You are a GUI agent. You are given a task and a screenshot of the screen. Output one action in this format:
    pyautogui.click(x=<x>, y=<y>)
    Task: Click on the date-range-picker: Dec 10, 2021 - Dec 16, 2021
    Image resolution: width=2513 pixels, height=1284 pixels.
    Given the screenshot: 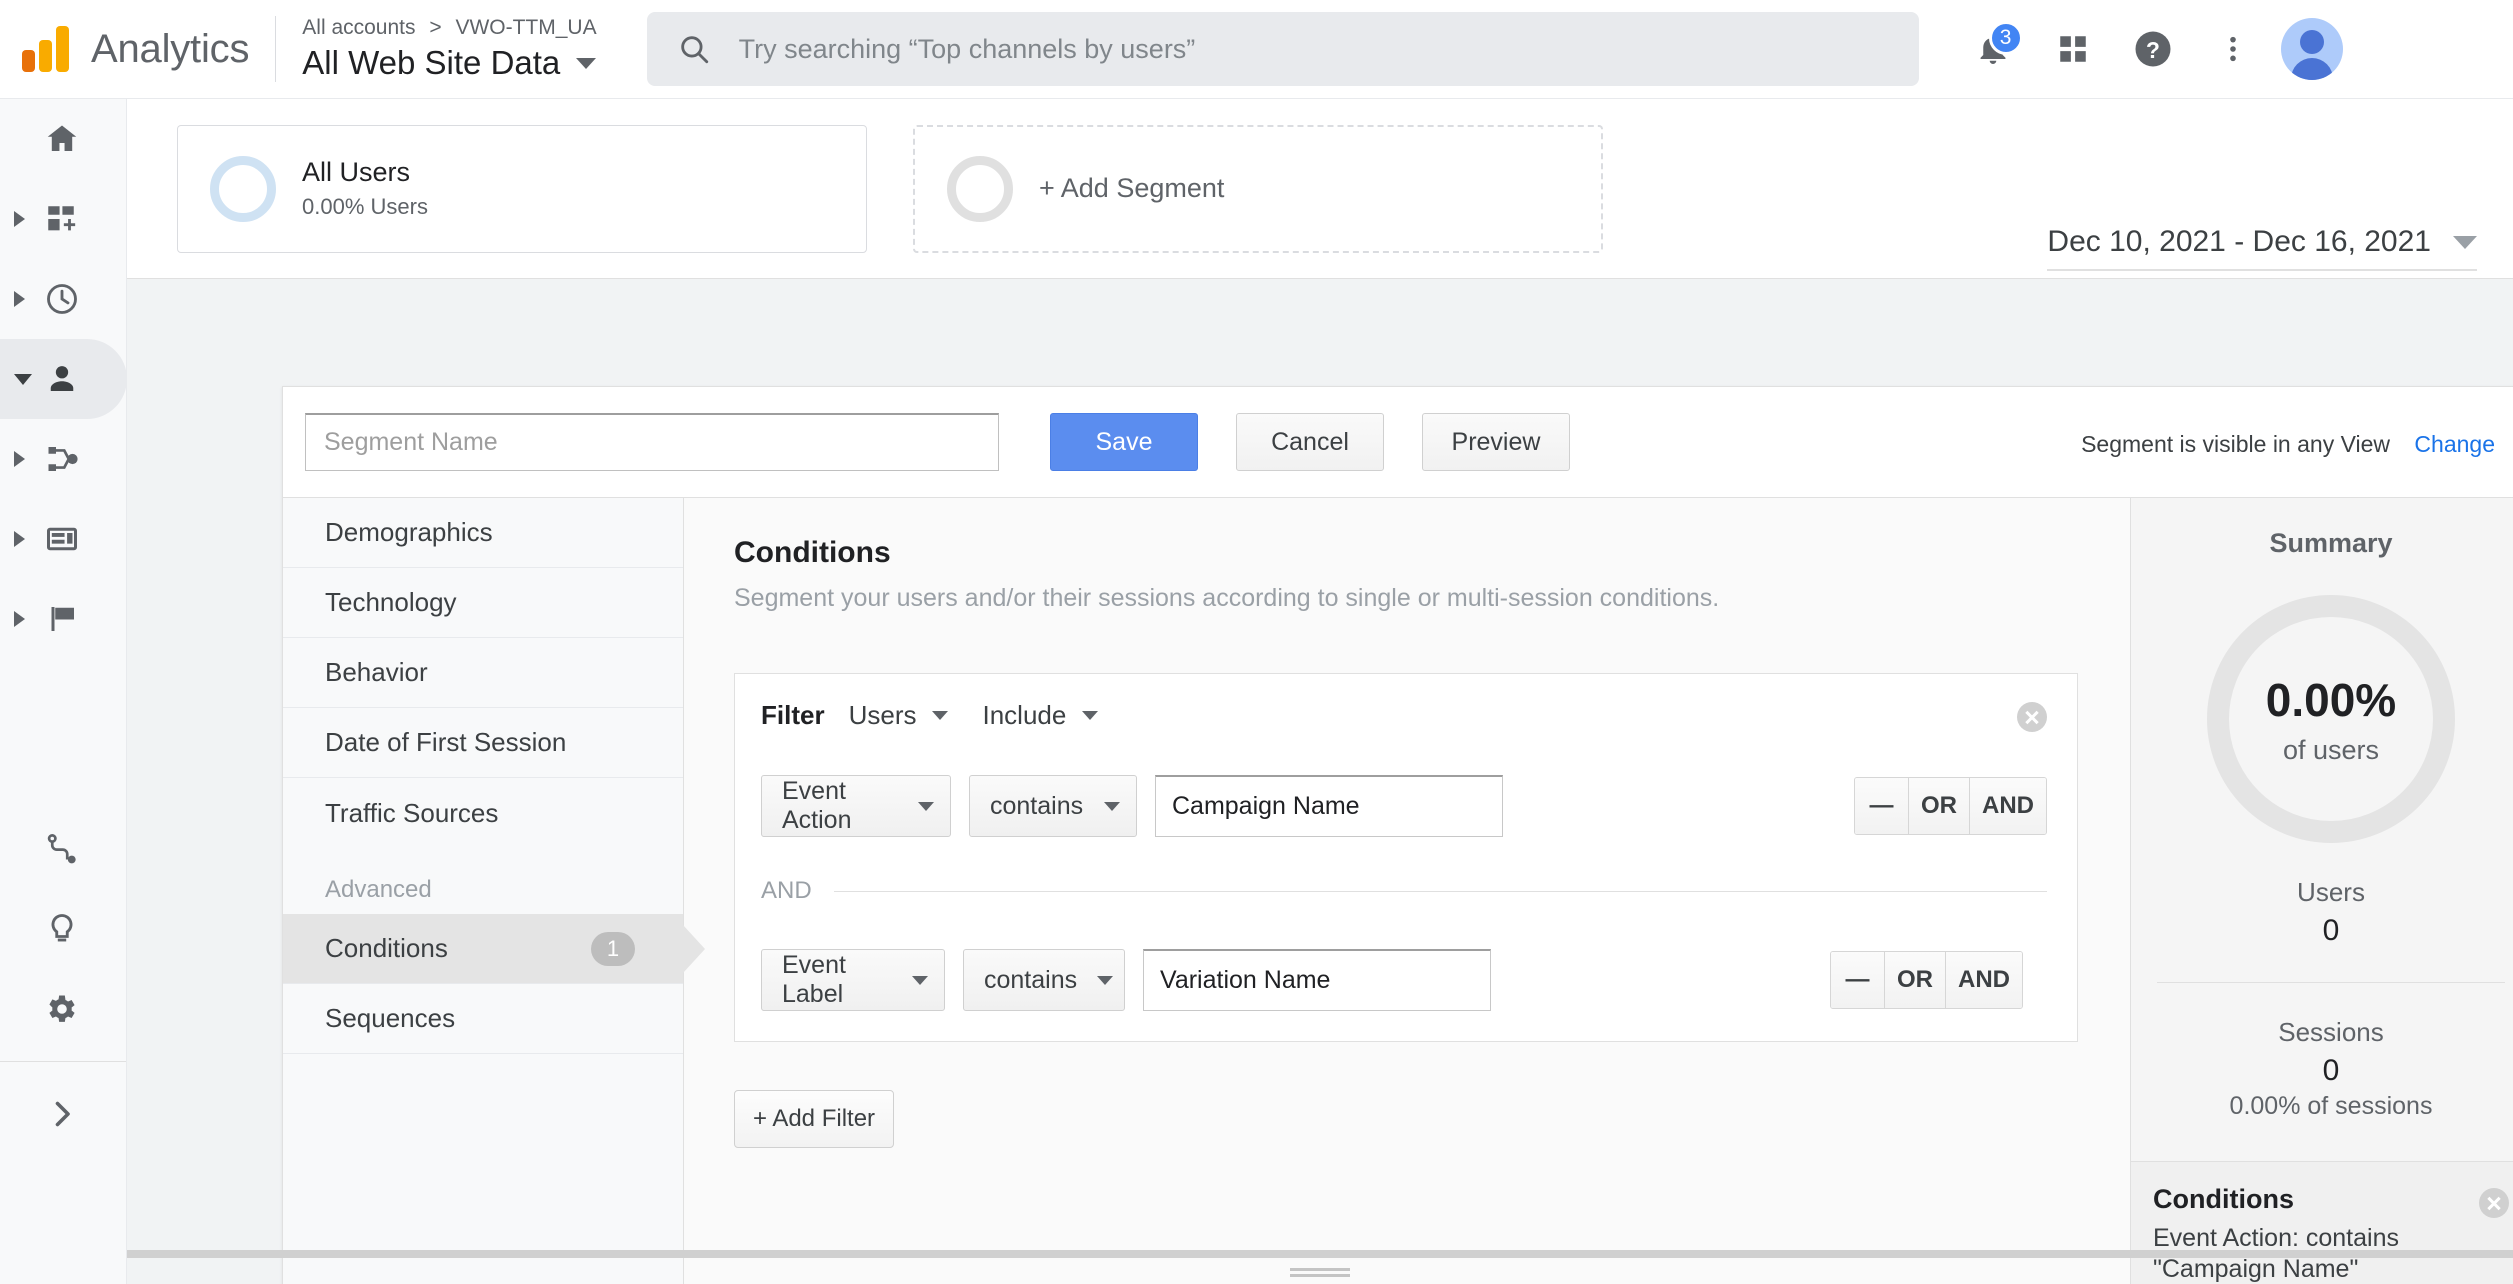 What is the action you would take?
    pyautogui.click(x=2262, y=248)
    